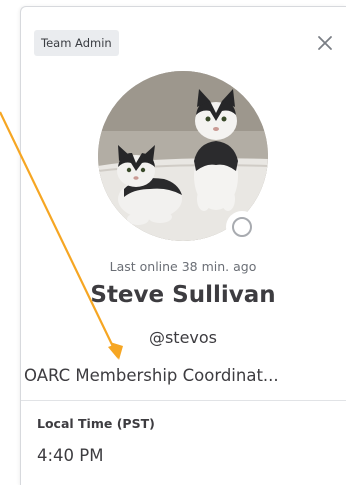  What do you see at coordinates (76, 43) in the screenshot?
I see `role-badge: Team Admin` at bounding box center [76, 43].